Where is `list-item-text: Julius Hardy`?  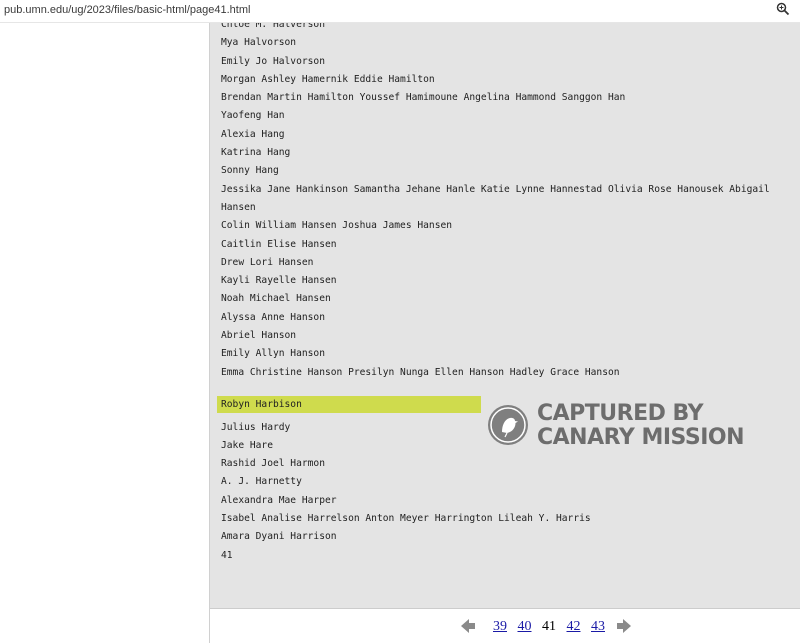 list-item-text: Julius Hardy is located at coordinates (256, 427).